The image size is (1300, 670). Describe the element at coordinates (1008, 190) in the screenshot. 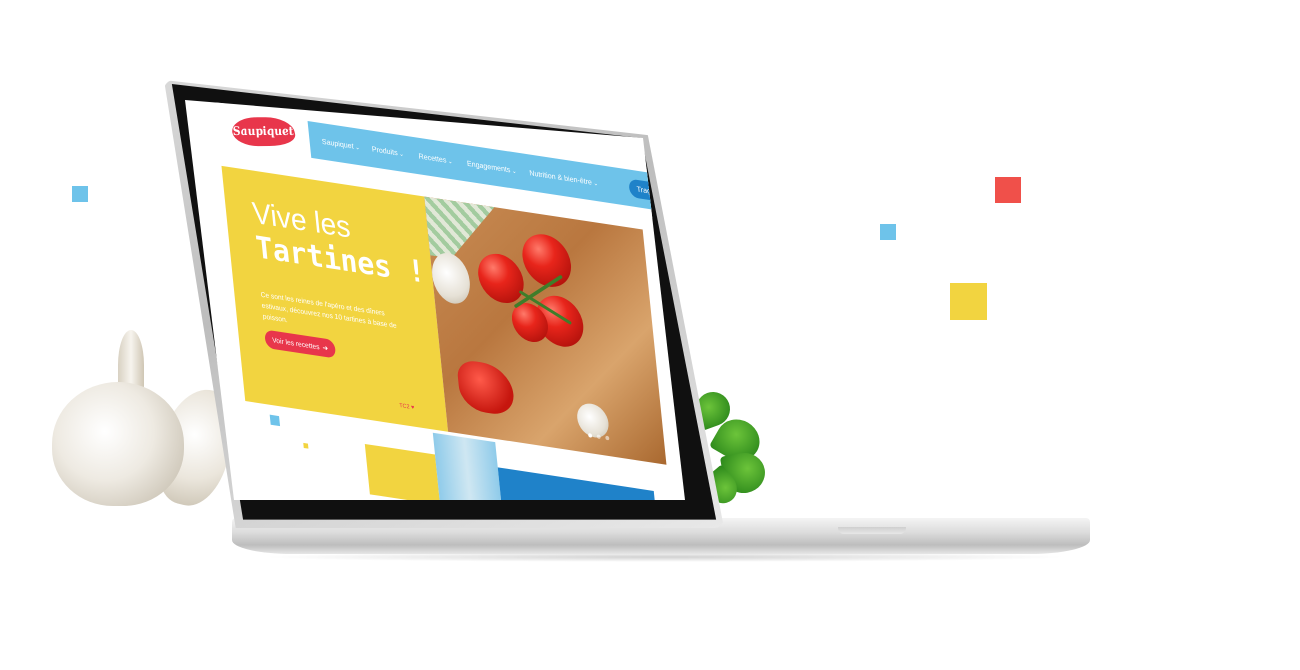

I see `decor-square-red` at that location.